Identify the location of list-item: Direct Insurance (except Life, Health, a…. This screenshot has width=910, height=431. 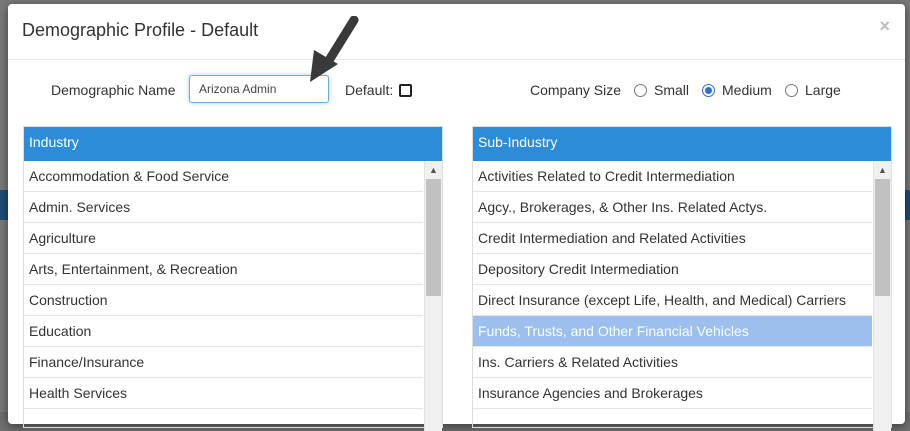
(672, 300).